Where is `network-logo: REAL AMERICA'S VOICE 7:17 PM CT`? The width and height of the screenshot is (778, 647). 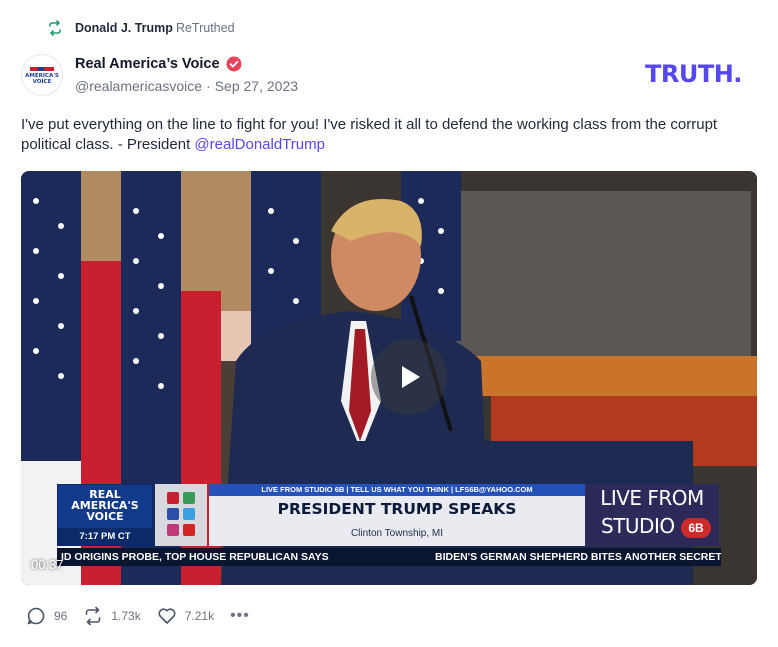 network-logo: REAL AMERICA'S VOICE 7:17 PM CT is located at coordinates (105, 515).